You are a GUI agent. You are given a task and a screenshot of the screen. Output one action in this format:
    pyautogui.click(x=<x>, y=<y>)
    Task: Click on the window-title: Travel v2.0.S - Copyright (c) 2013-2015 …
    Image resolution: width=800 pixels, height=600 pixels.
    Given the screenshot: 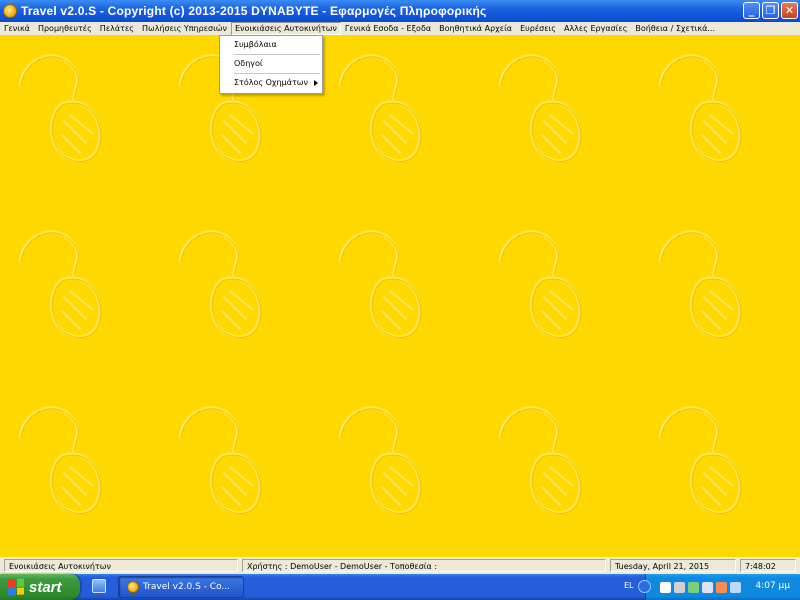 What is the action you would take?
    pyautogui.click(x=254, y=11)
    